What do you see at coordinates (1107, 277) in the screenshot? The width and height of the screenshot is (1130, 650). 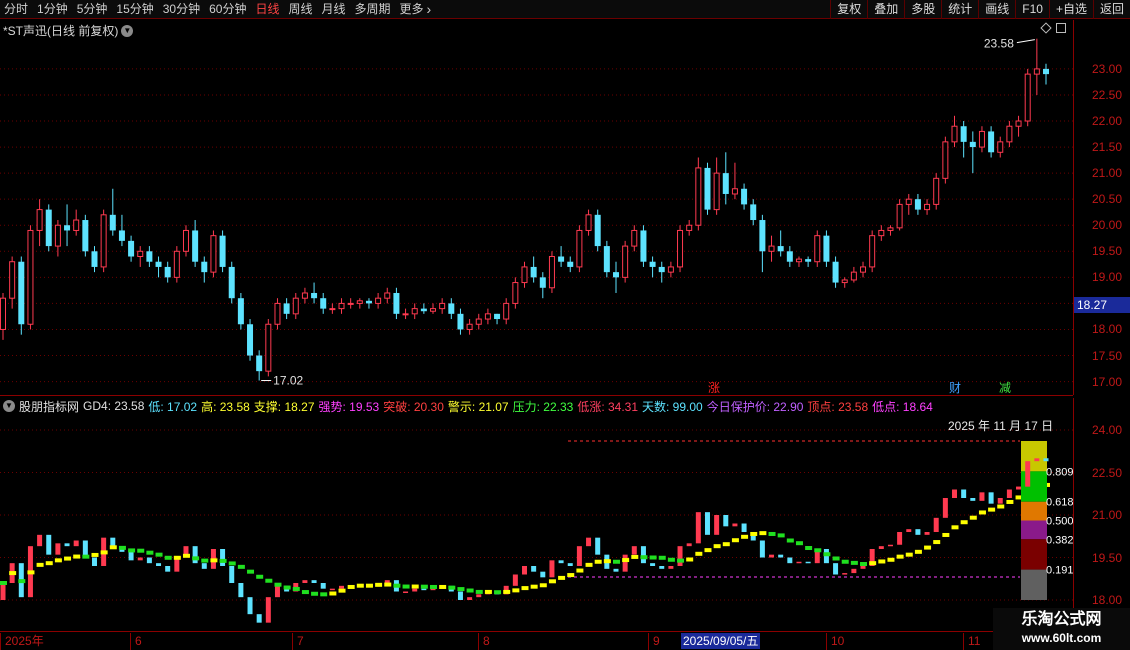 I see `price-axis-label: 19.00` at bounding box center [1107, 277].